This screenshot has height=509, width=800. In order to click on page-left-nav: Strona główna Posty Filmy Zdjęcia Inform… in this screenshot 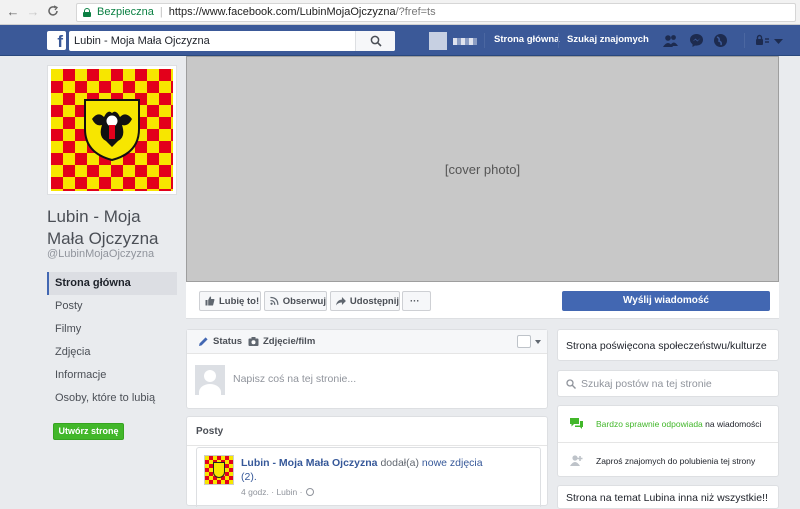, I will do `click(112, 341)`.